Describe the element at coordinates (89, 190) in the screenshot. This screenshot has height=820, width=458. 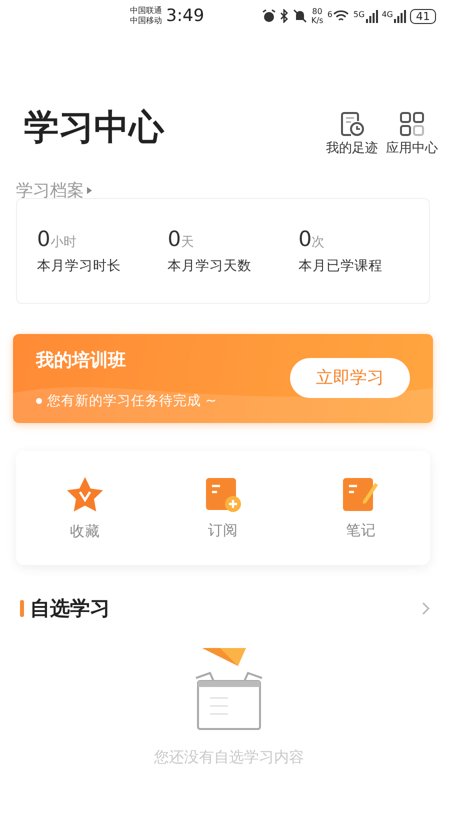
I see `caret-icon` at that location.